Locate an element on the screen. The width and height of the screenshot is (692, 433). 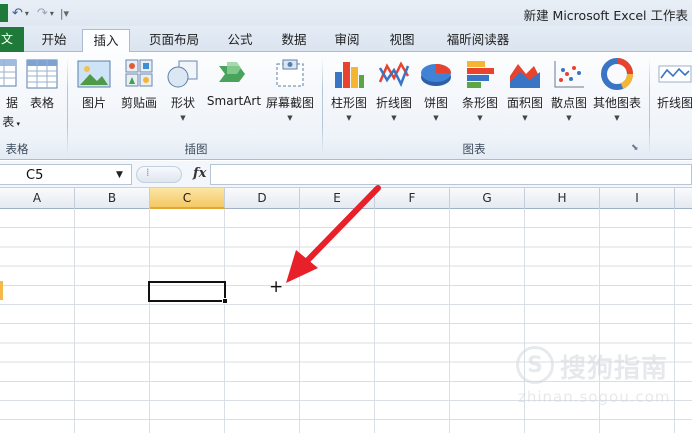
arrow-shaft is located at coordinates (341, 226).